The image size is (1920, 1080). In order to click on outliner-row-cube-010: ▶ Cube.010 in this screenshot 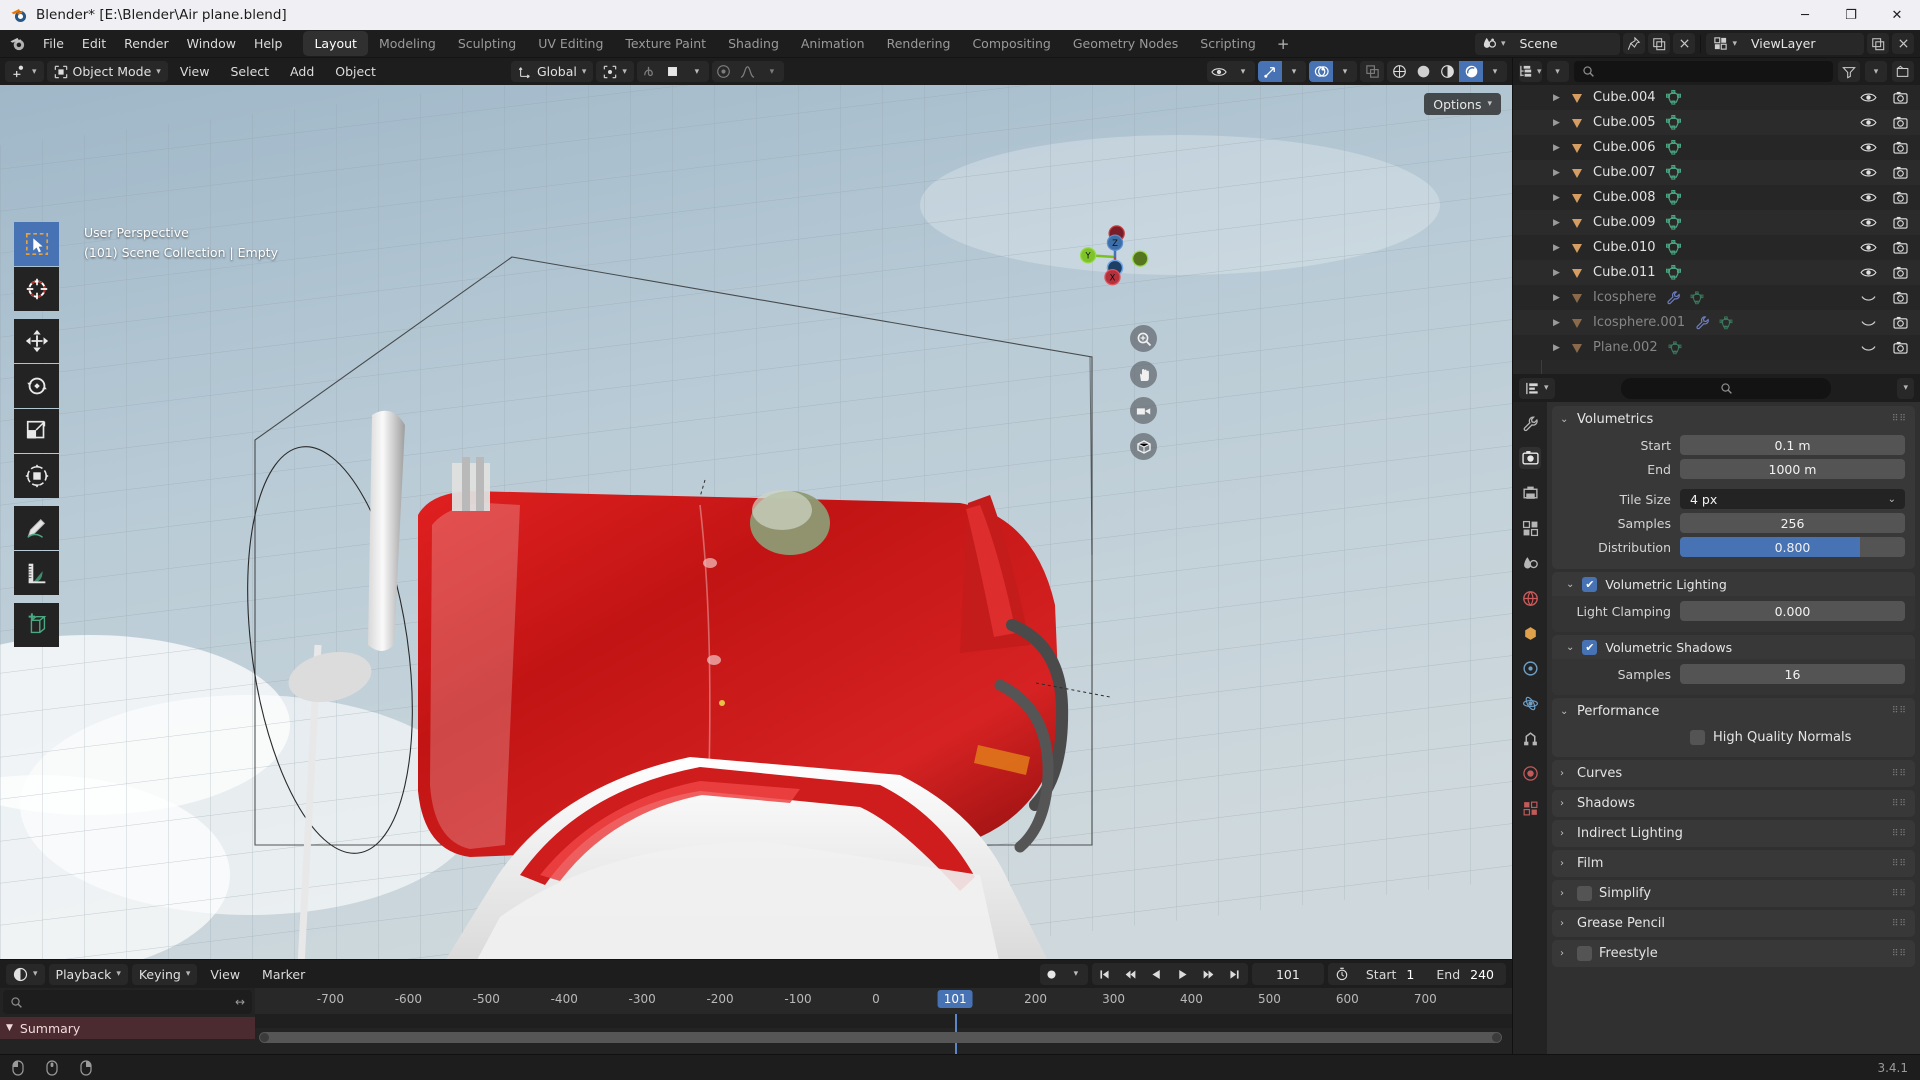, I will do `click(1716, 247)`.